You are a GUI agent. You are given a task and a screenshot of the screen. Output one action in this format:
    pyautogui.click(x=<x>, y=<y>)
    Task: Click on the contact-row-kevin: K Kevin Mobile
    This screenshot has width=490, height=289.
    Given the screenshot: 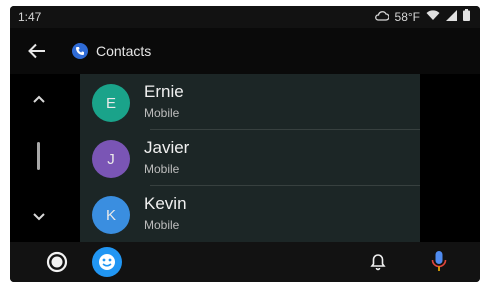 What is the action you would take?
    pyautogui.click(x=250, y=214)
    